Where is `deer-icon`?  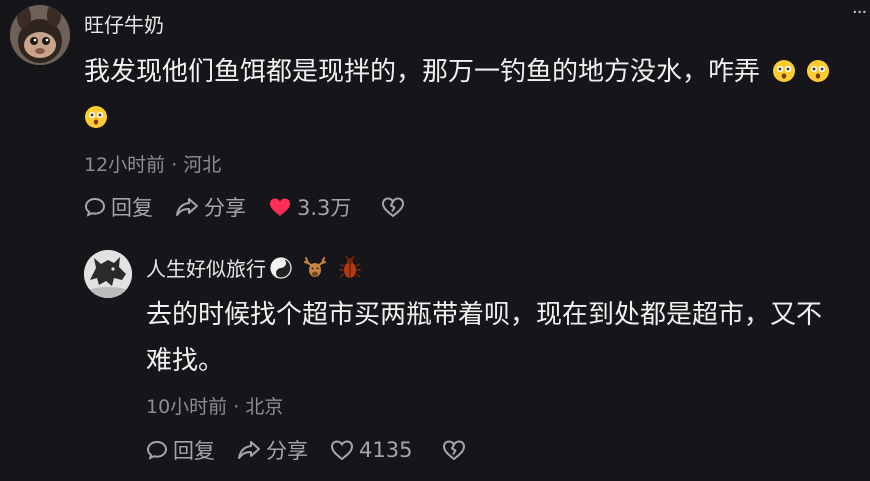 deer-icon is located at coordinates (315, 266).